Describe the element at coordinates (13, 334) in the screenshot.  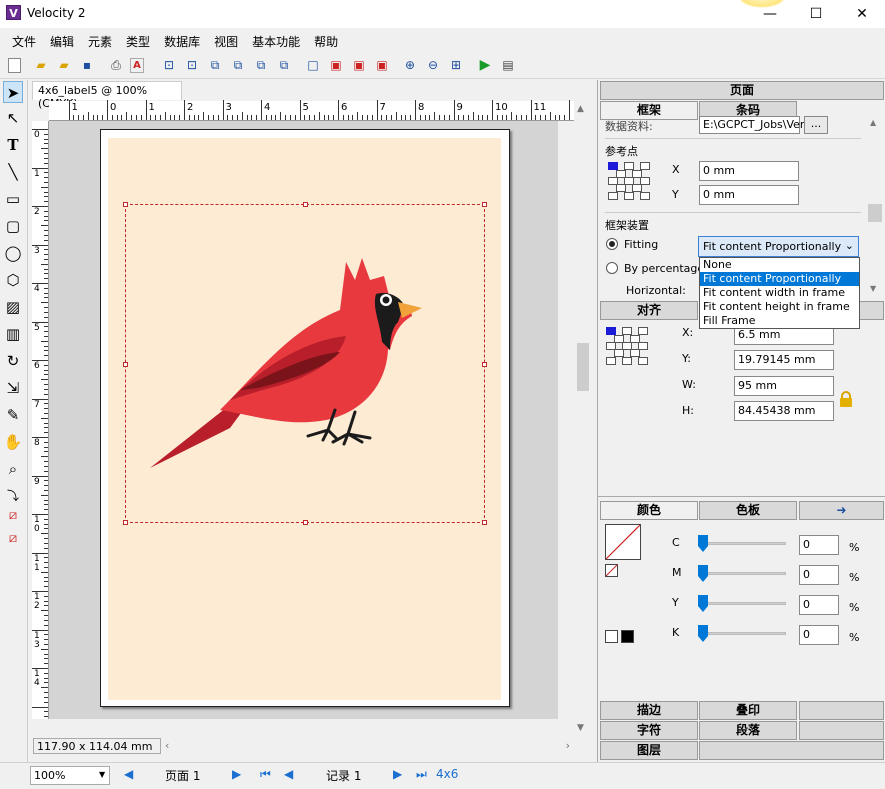
I see `barcode-tool-icon: ▥` at that location.